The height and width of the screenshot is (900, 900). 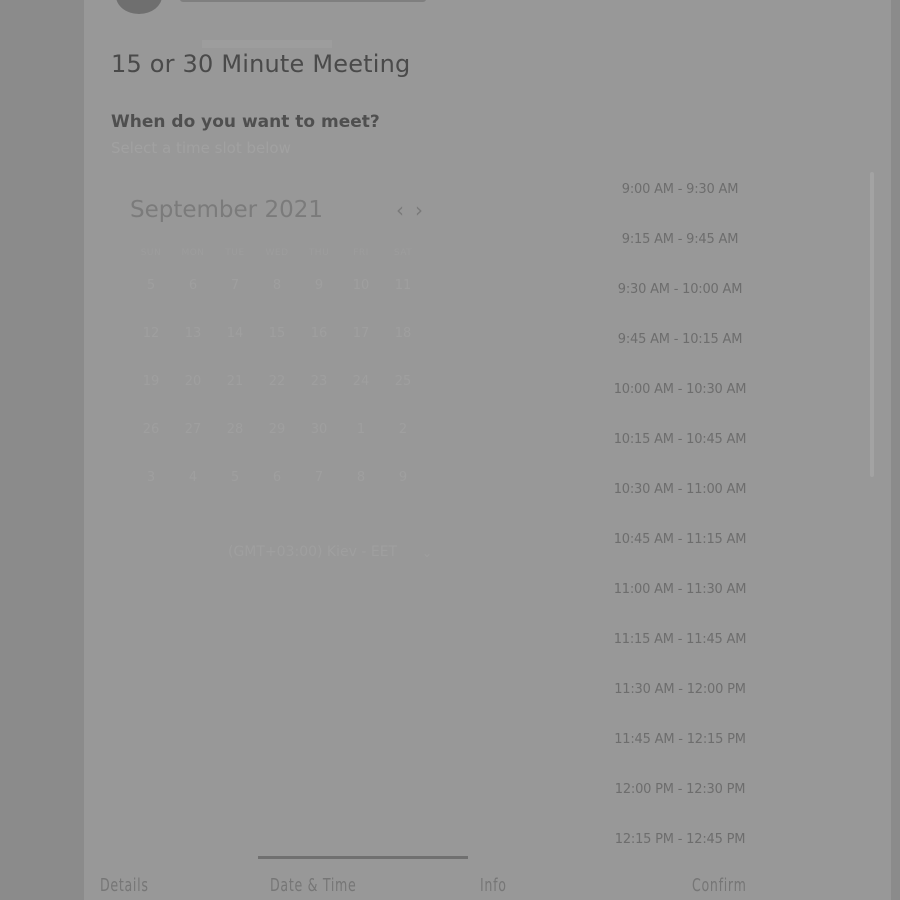 I want to click on time-slot: 11:00 AM - 11:30 AM, so click(x=680, y=605).